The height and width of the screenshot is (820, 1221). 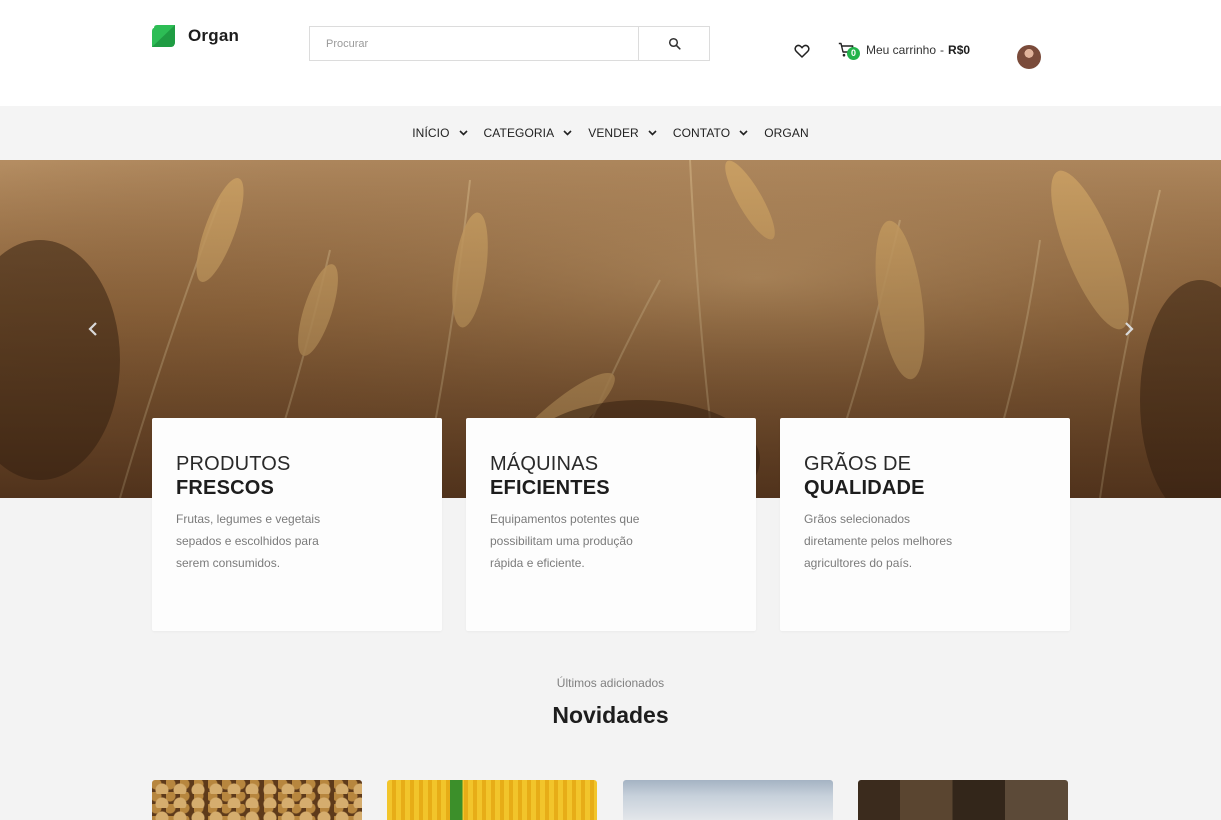 What do you see at coordinates (431, 133) in the screenshot?
I see `nav-item-label: INÍCIO` at bounding box center [431, 133].